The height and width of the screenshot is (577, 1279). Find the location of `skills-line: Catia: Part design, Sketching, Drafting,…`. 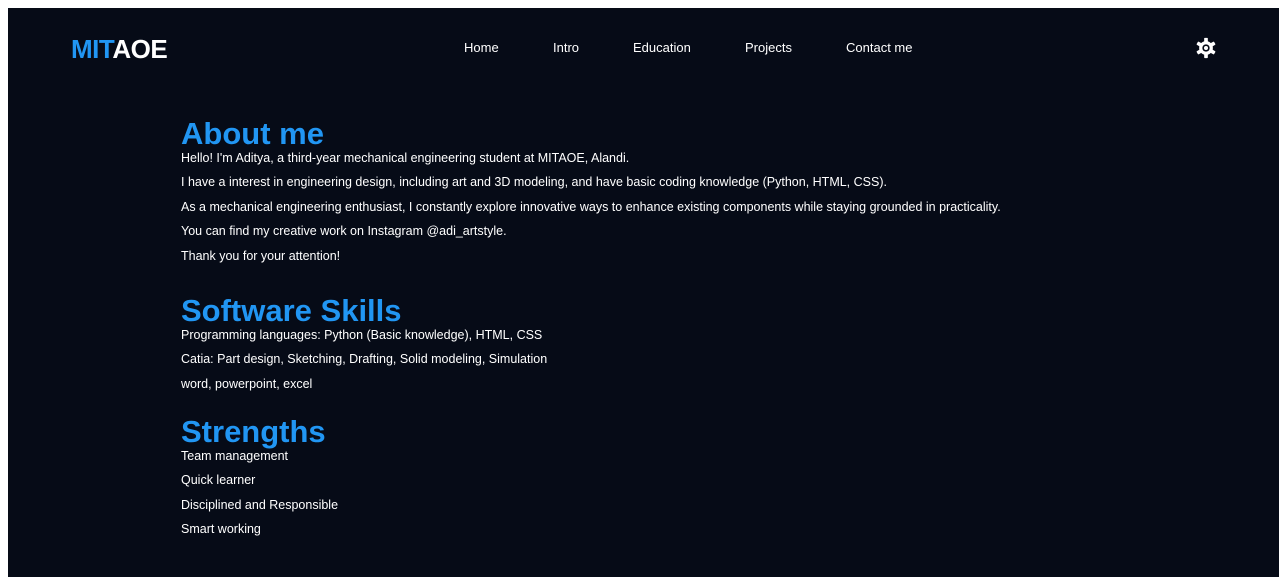

skills-line: Catia: Part design, Sketching, Drafting,… is located at coordinates (364, 359).